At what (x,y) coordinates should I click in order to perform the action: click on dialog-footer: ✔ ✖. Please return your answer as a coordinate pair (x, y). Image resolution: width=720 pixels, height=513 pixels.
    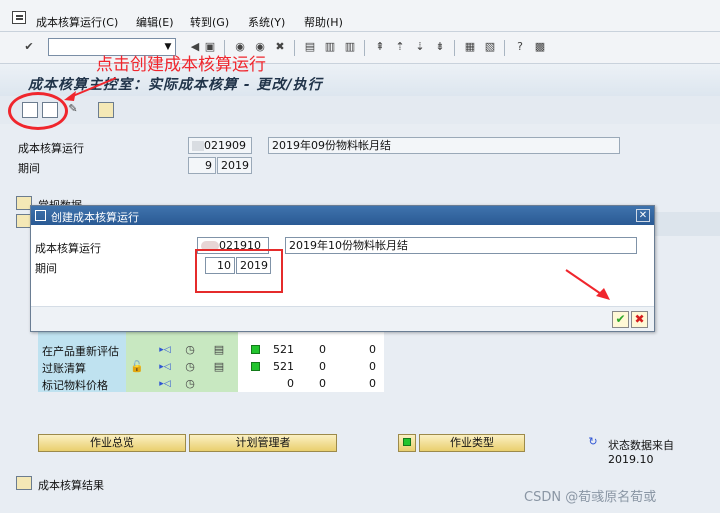
    Looking at the image, I should click on (342, 318).